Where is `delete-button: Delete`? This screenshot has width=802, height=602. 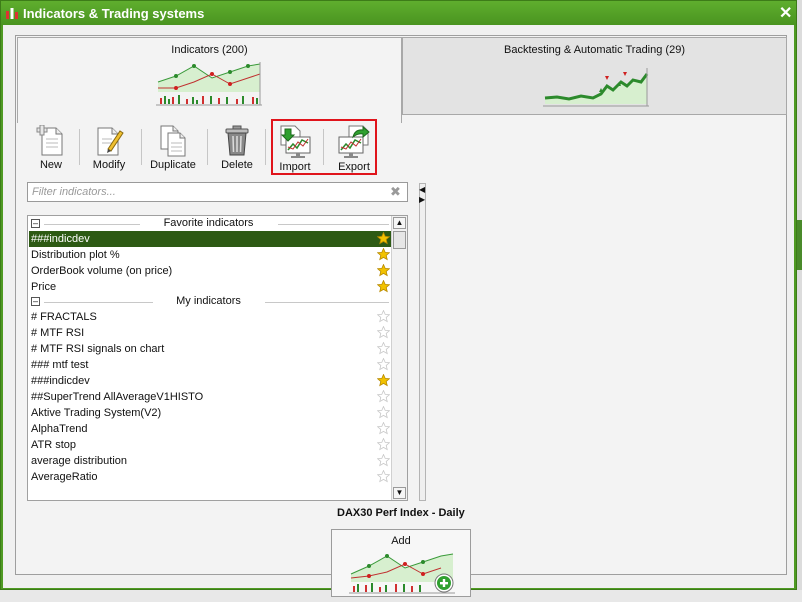 delete-button: Delete is located at coordinates (237, 150).